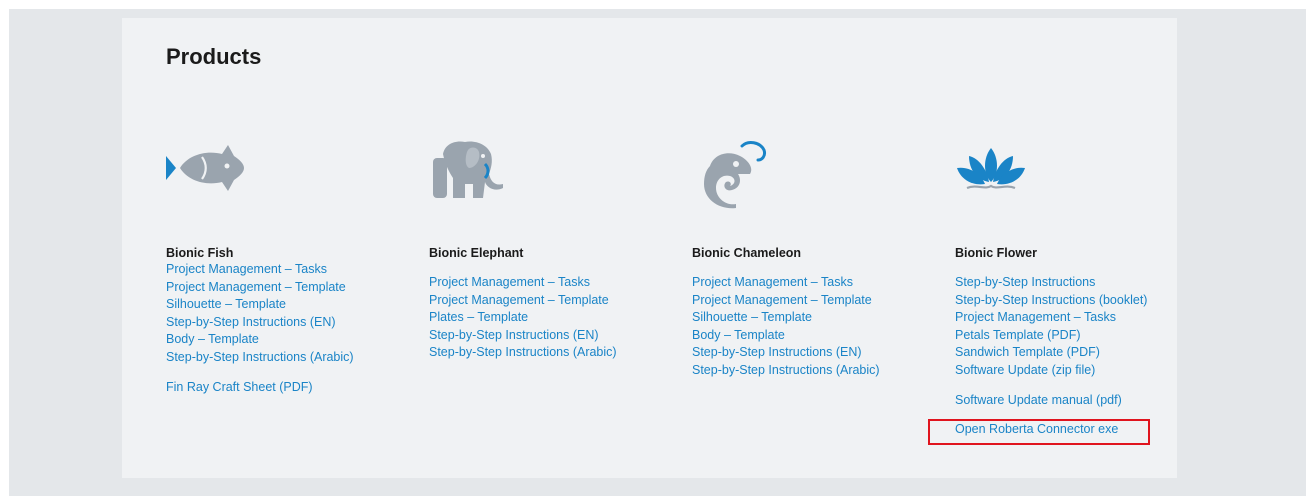  Describe the element at coordinates (200, 253) in the screenshot. I see `product-title: Bionic Fish` at that location.